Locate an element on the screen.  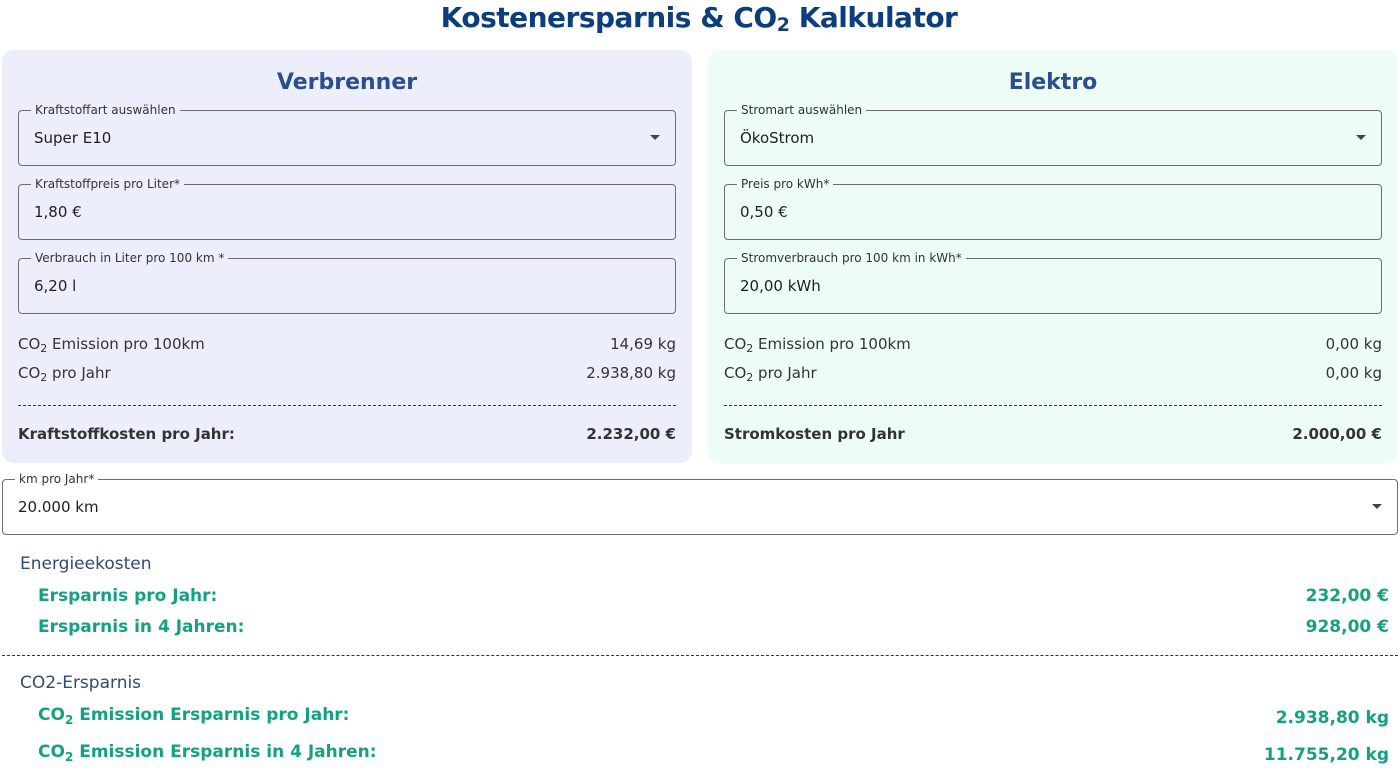
fuel-consumption-label: Verbrauch in Liter pro 100 km * is located at coordinates (130, 258).